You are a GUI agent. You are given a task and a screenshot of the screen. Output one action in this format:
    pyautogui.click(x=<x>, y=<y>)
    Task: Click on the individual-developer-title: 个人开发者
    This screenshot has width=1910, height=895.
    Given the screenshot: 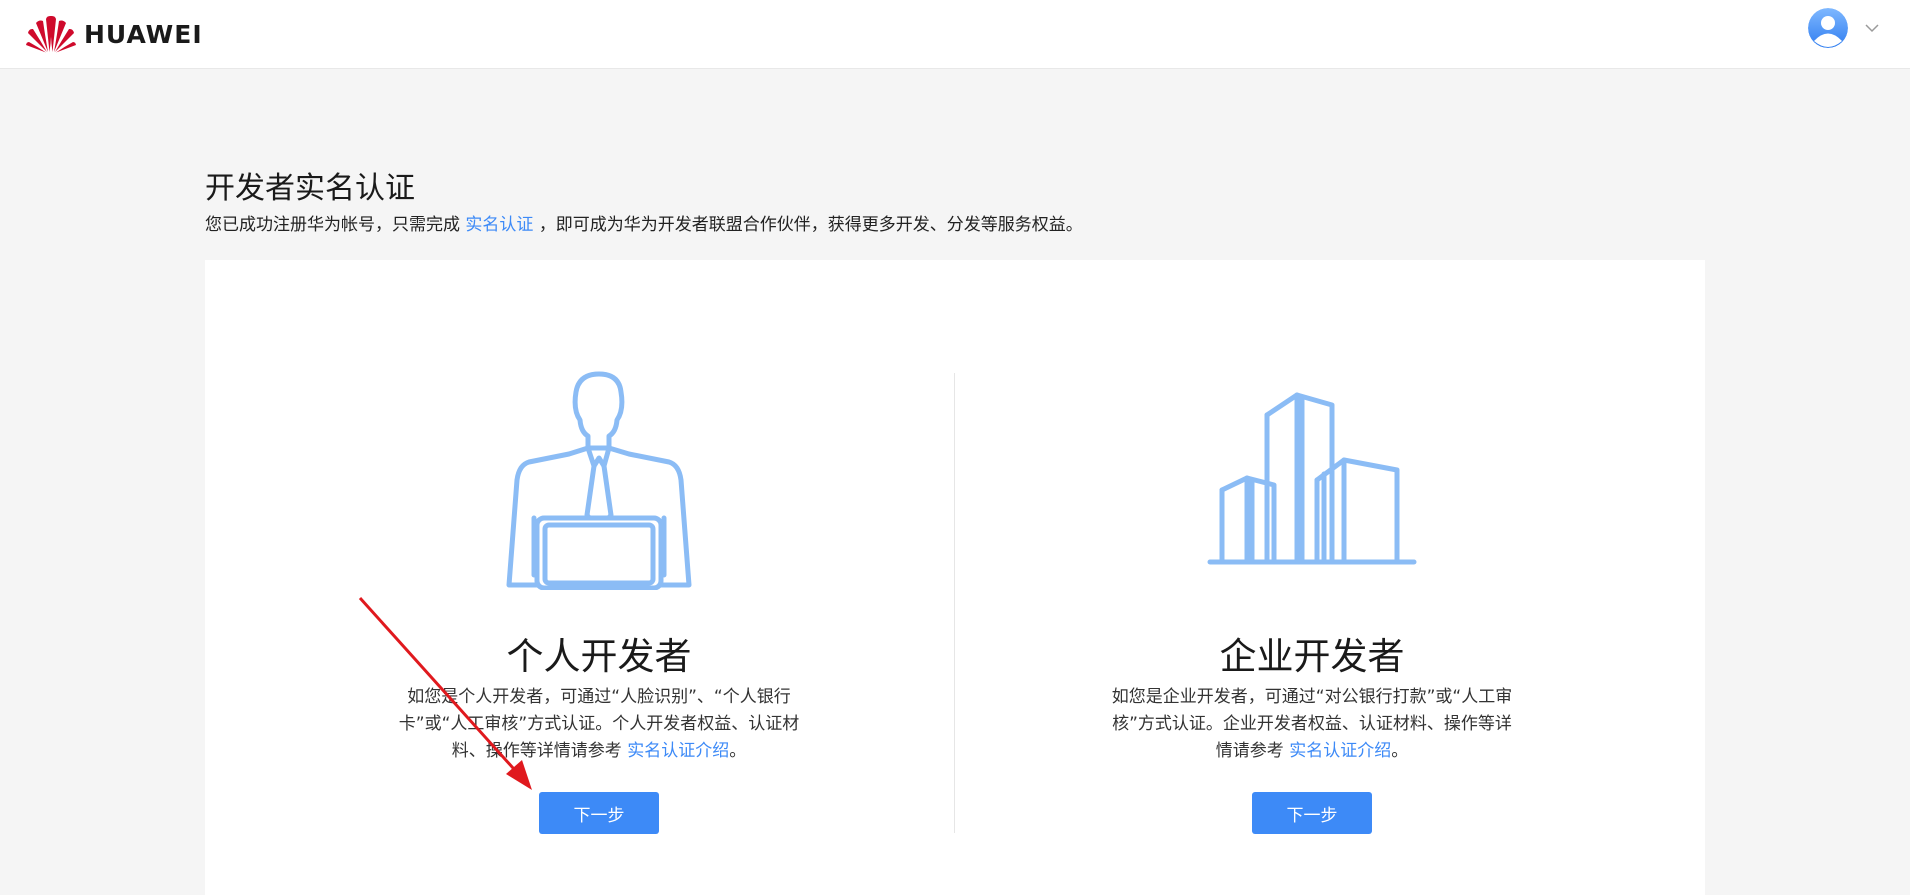 What is the action you would take?
    pyautogui.click(x=599, y=656)
    